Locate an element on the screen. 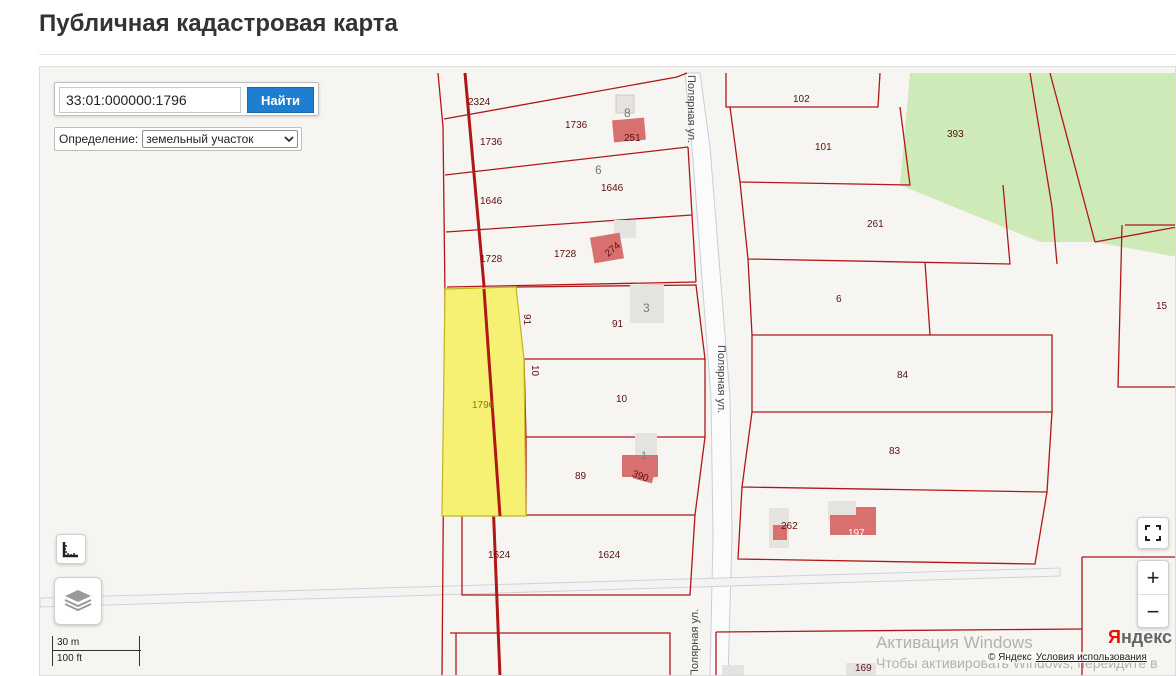  parcel-label-262: 262 is located at coordinates (789, 526).